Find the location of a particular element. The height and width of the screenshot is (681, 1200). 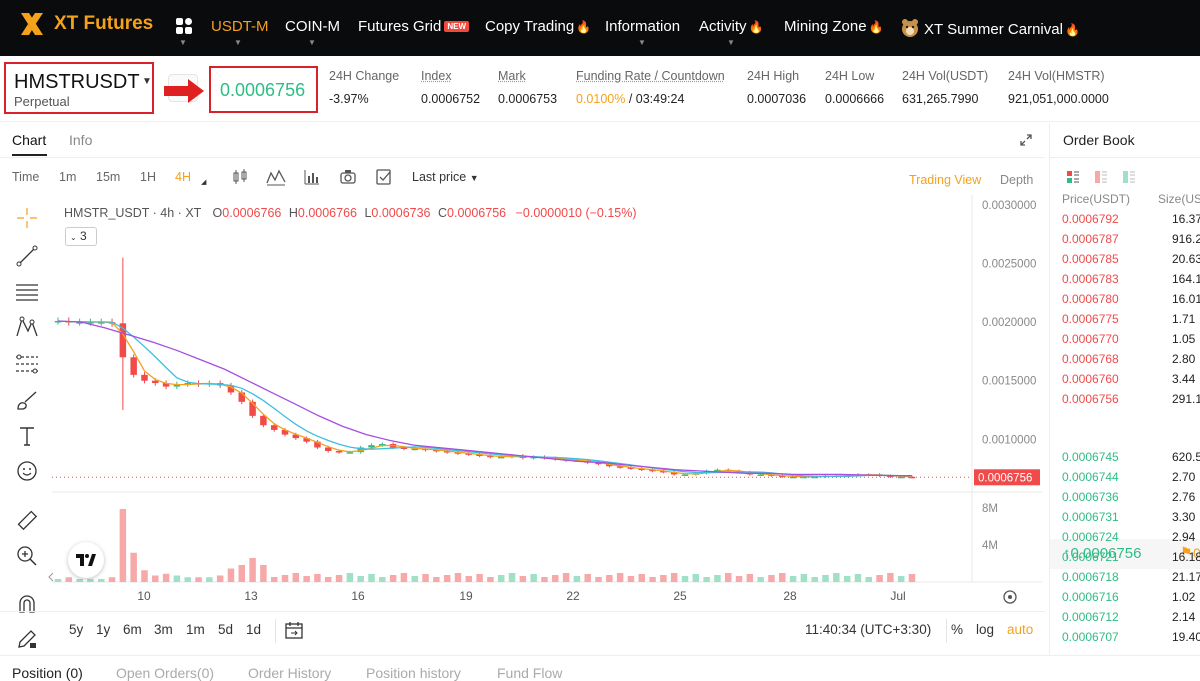

brush-icon is located at coordinates (27, 401).